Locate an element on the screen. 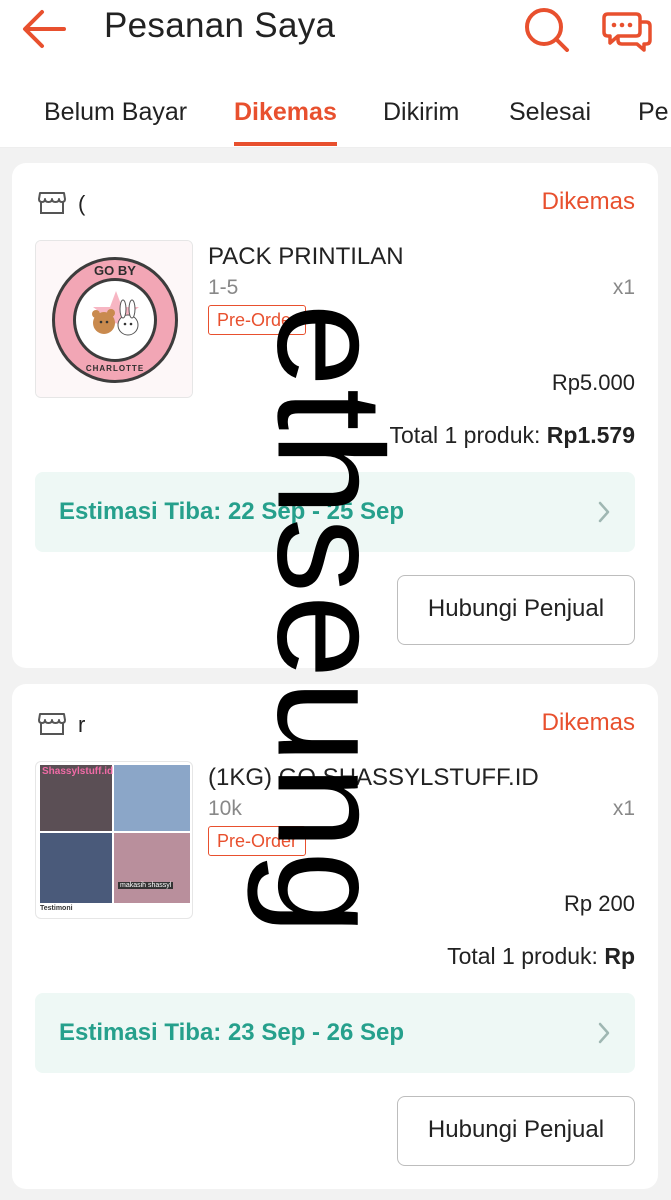  order-status-tabs: Belum Bayar Dikemas Dikirim Selesai Pe is located at coordinates (335, 105).